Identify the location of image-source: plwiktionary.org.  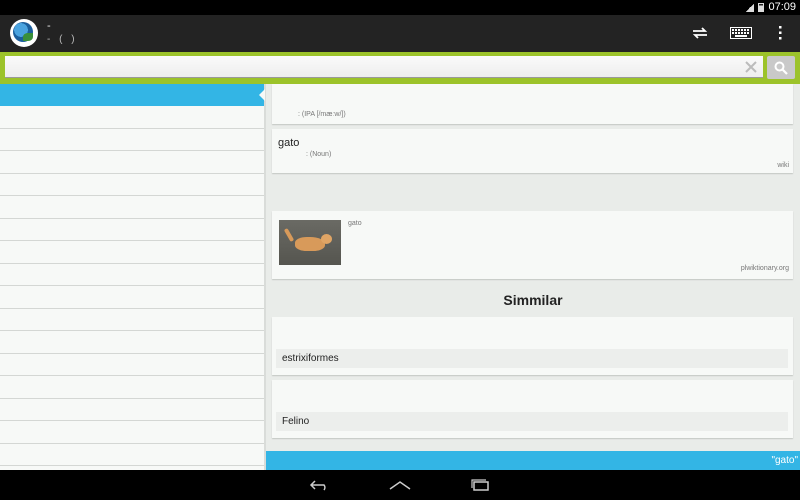
(764, 268).